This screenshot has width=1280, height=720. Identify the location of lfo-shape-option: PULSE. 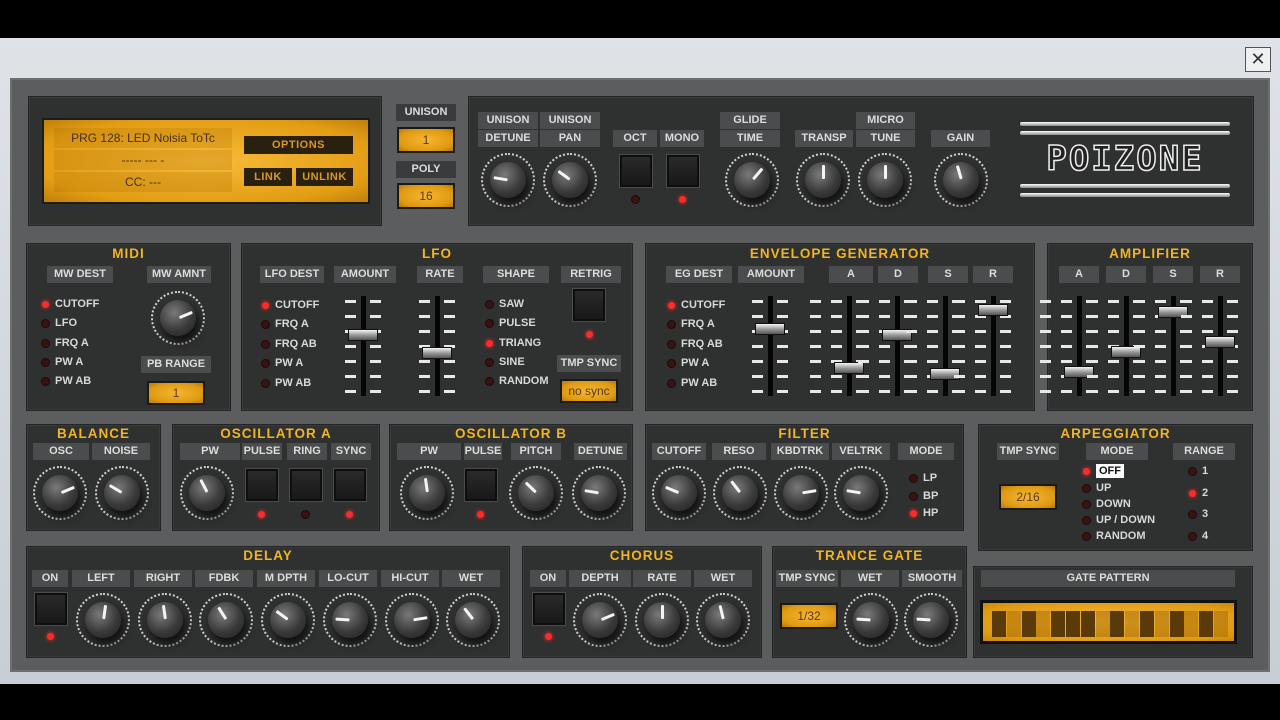
(517, 323).